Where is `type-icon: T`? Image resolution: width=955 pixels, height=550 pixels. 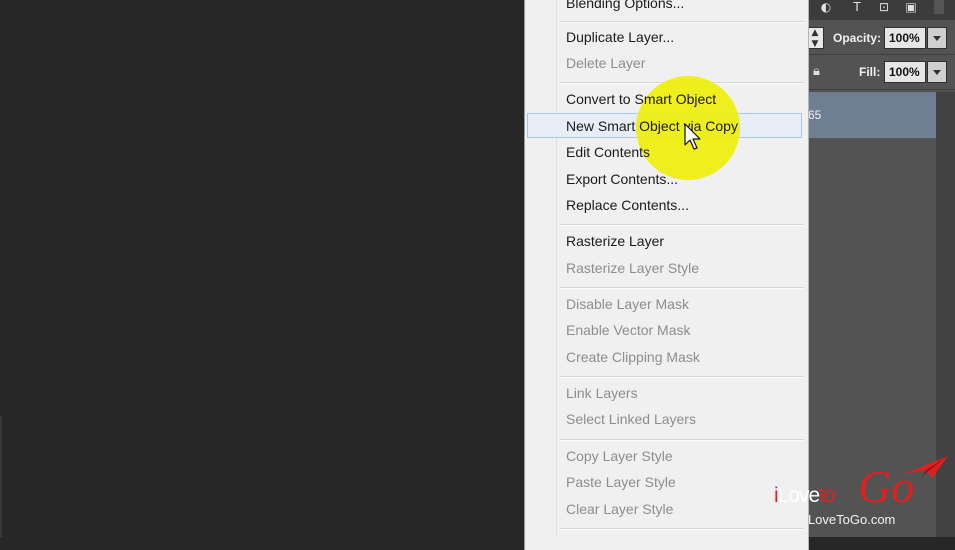
type-icon: T is located at coordinates (857, 7).